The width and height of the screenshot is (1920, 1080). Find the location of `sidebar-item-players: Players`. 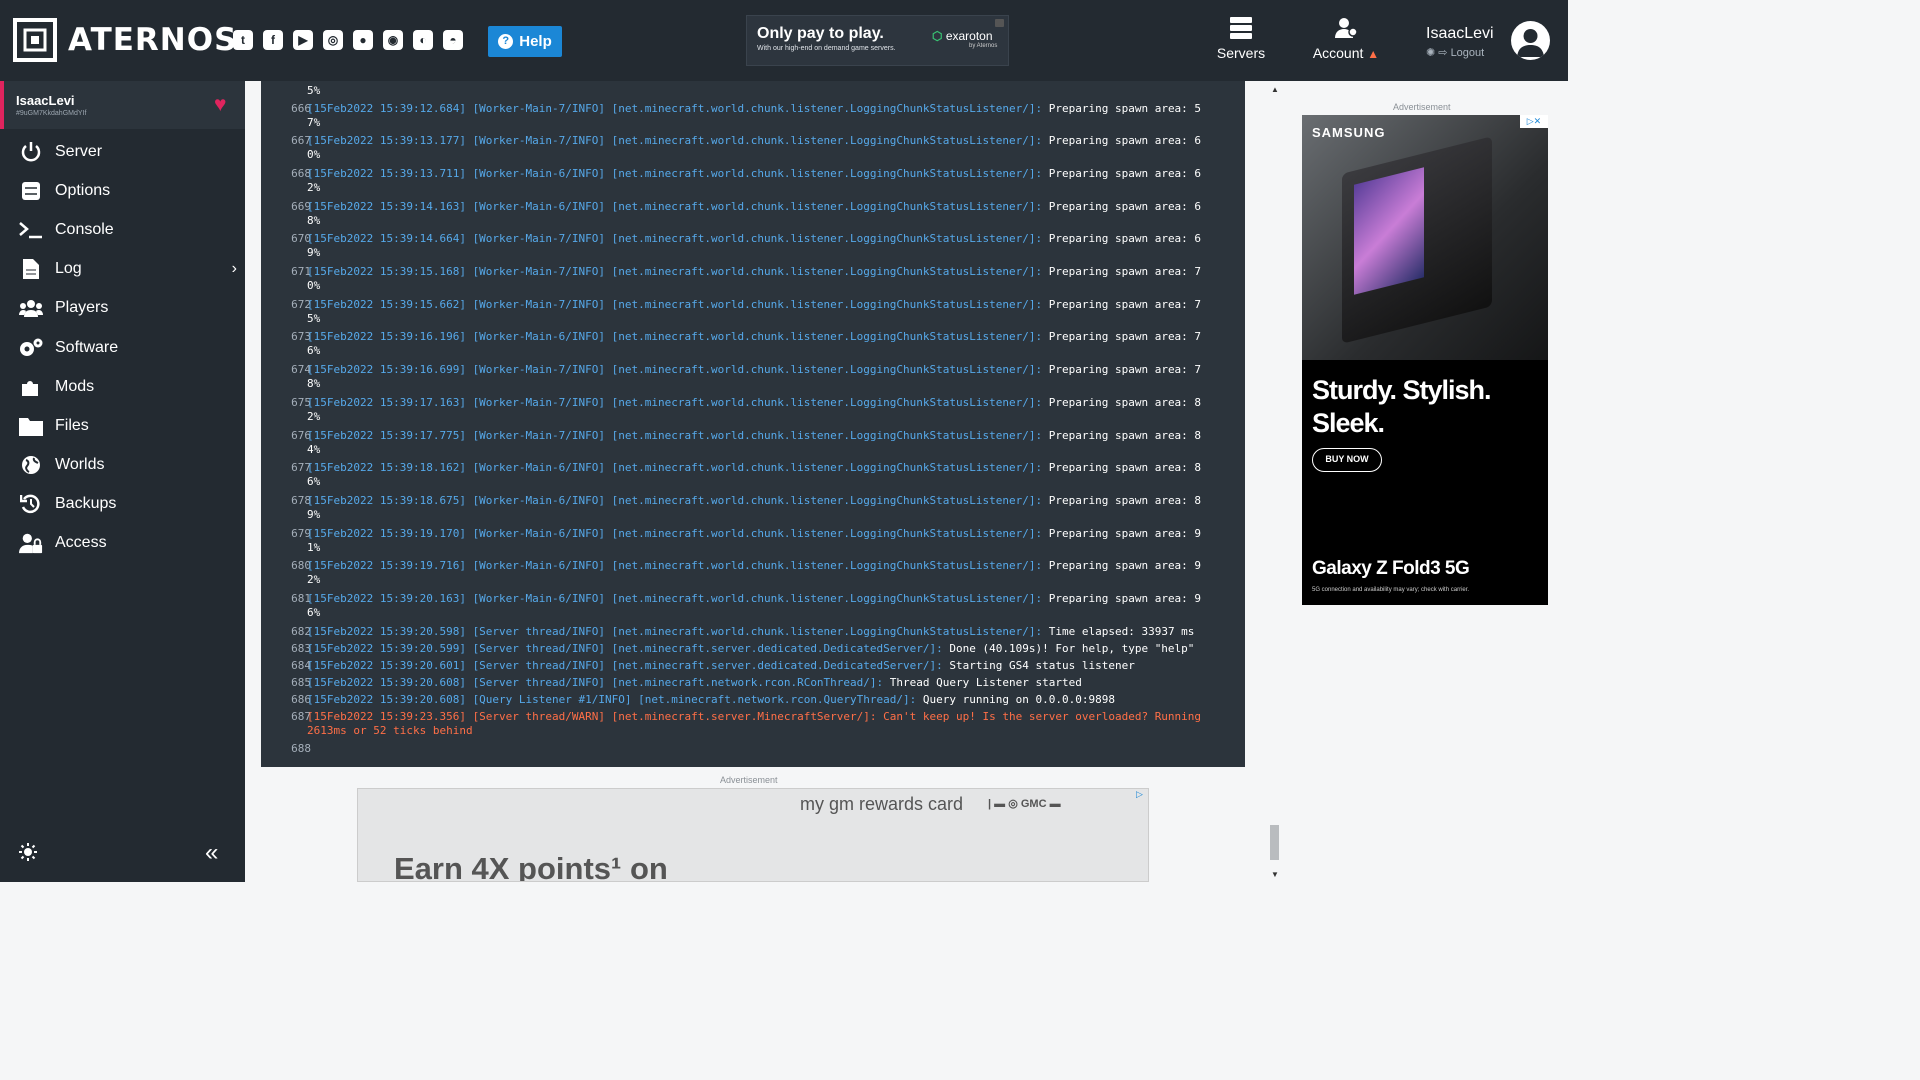

sidebar-item-players: Players is located at coordinates (122, 308).